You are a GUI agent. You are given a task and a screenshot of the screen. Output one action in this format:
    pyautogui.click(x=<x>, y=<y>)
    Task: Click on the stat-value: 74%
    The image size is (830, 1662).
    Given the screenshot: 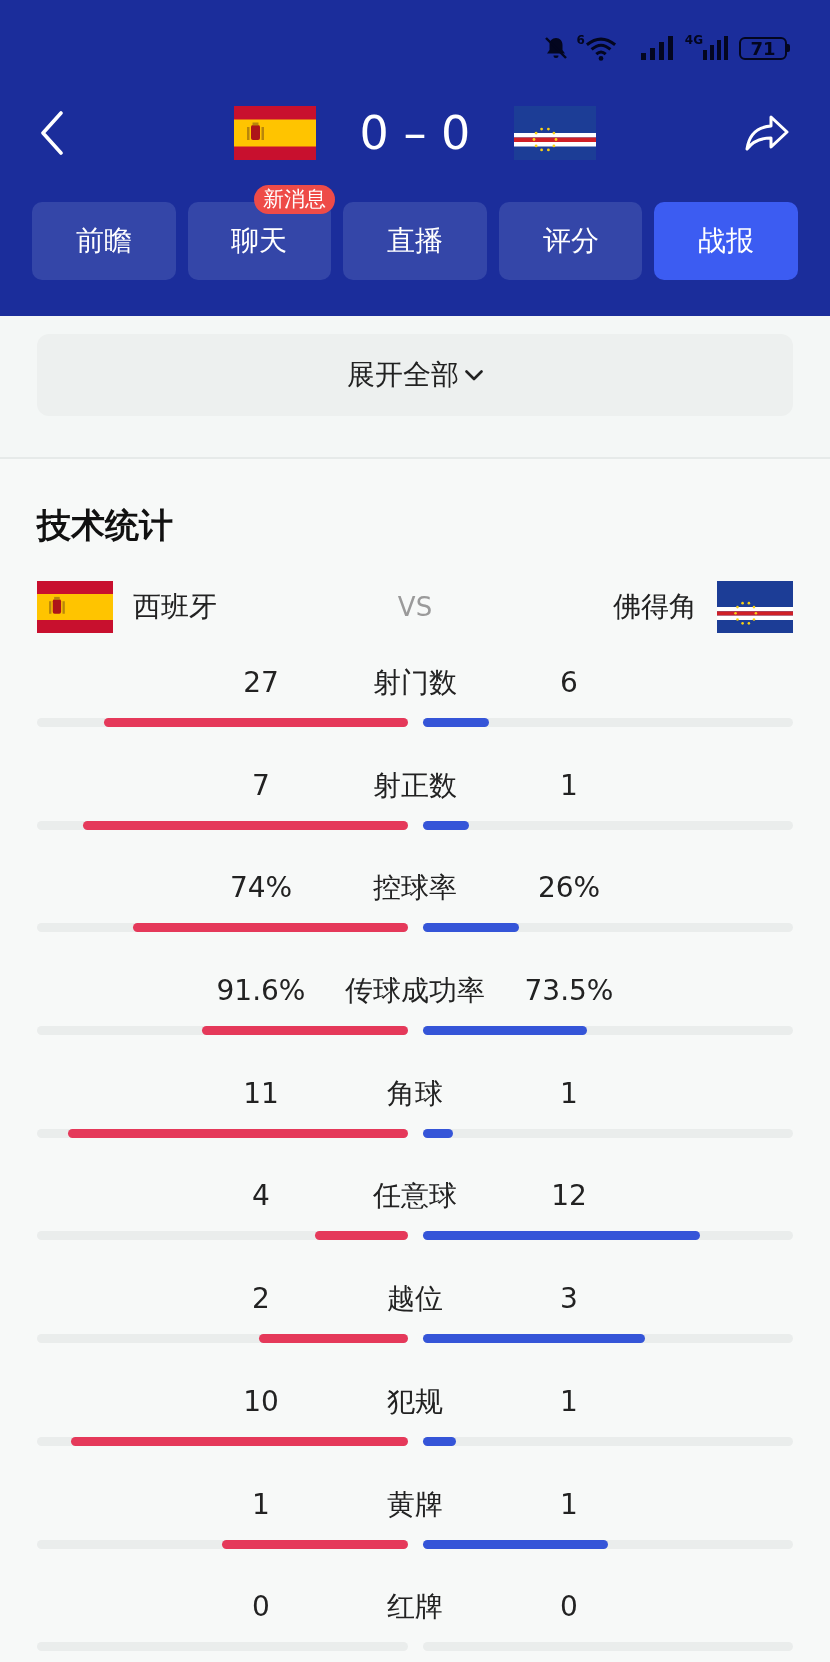 What is the action you would take?
    pyautogui.click(x=261, y=888)
    